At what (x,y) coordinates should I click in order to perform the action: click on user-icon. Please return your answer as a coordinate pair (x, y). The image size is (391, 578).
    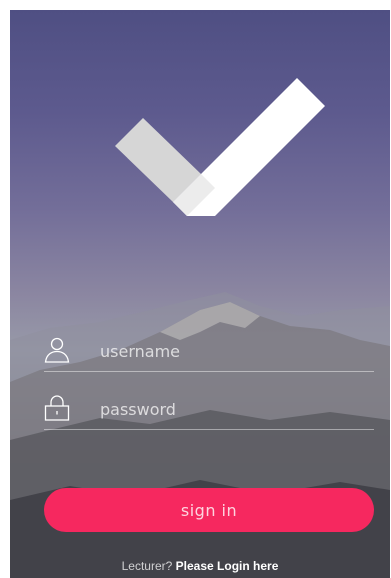
    Looking at the image, I should click on (57, 350).